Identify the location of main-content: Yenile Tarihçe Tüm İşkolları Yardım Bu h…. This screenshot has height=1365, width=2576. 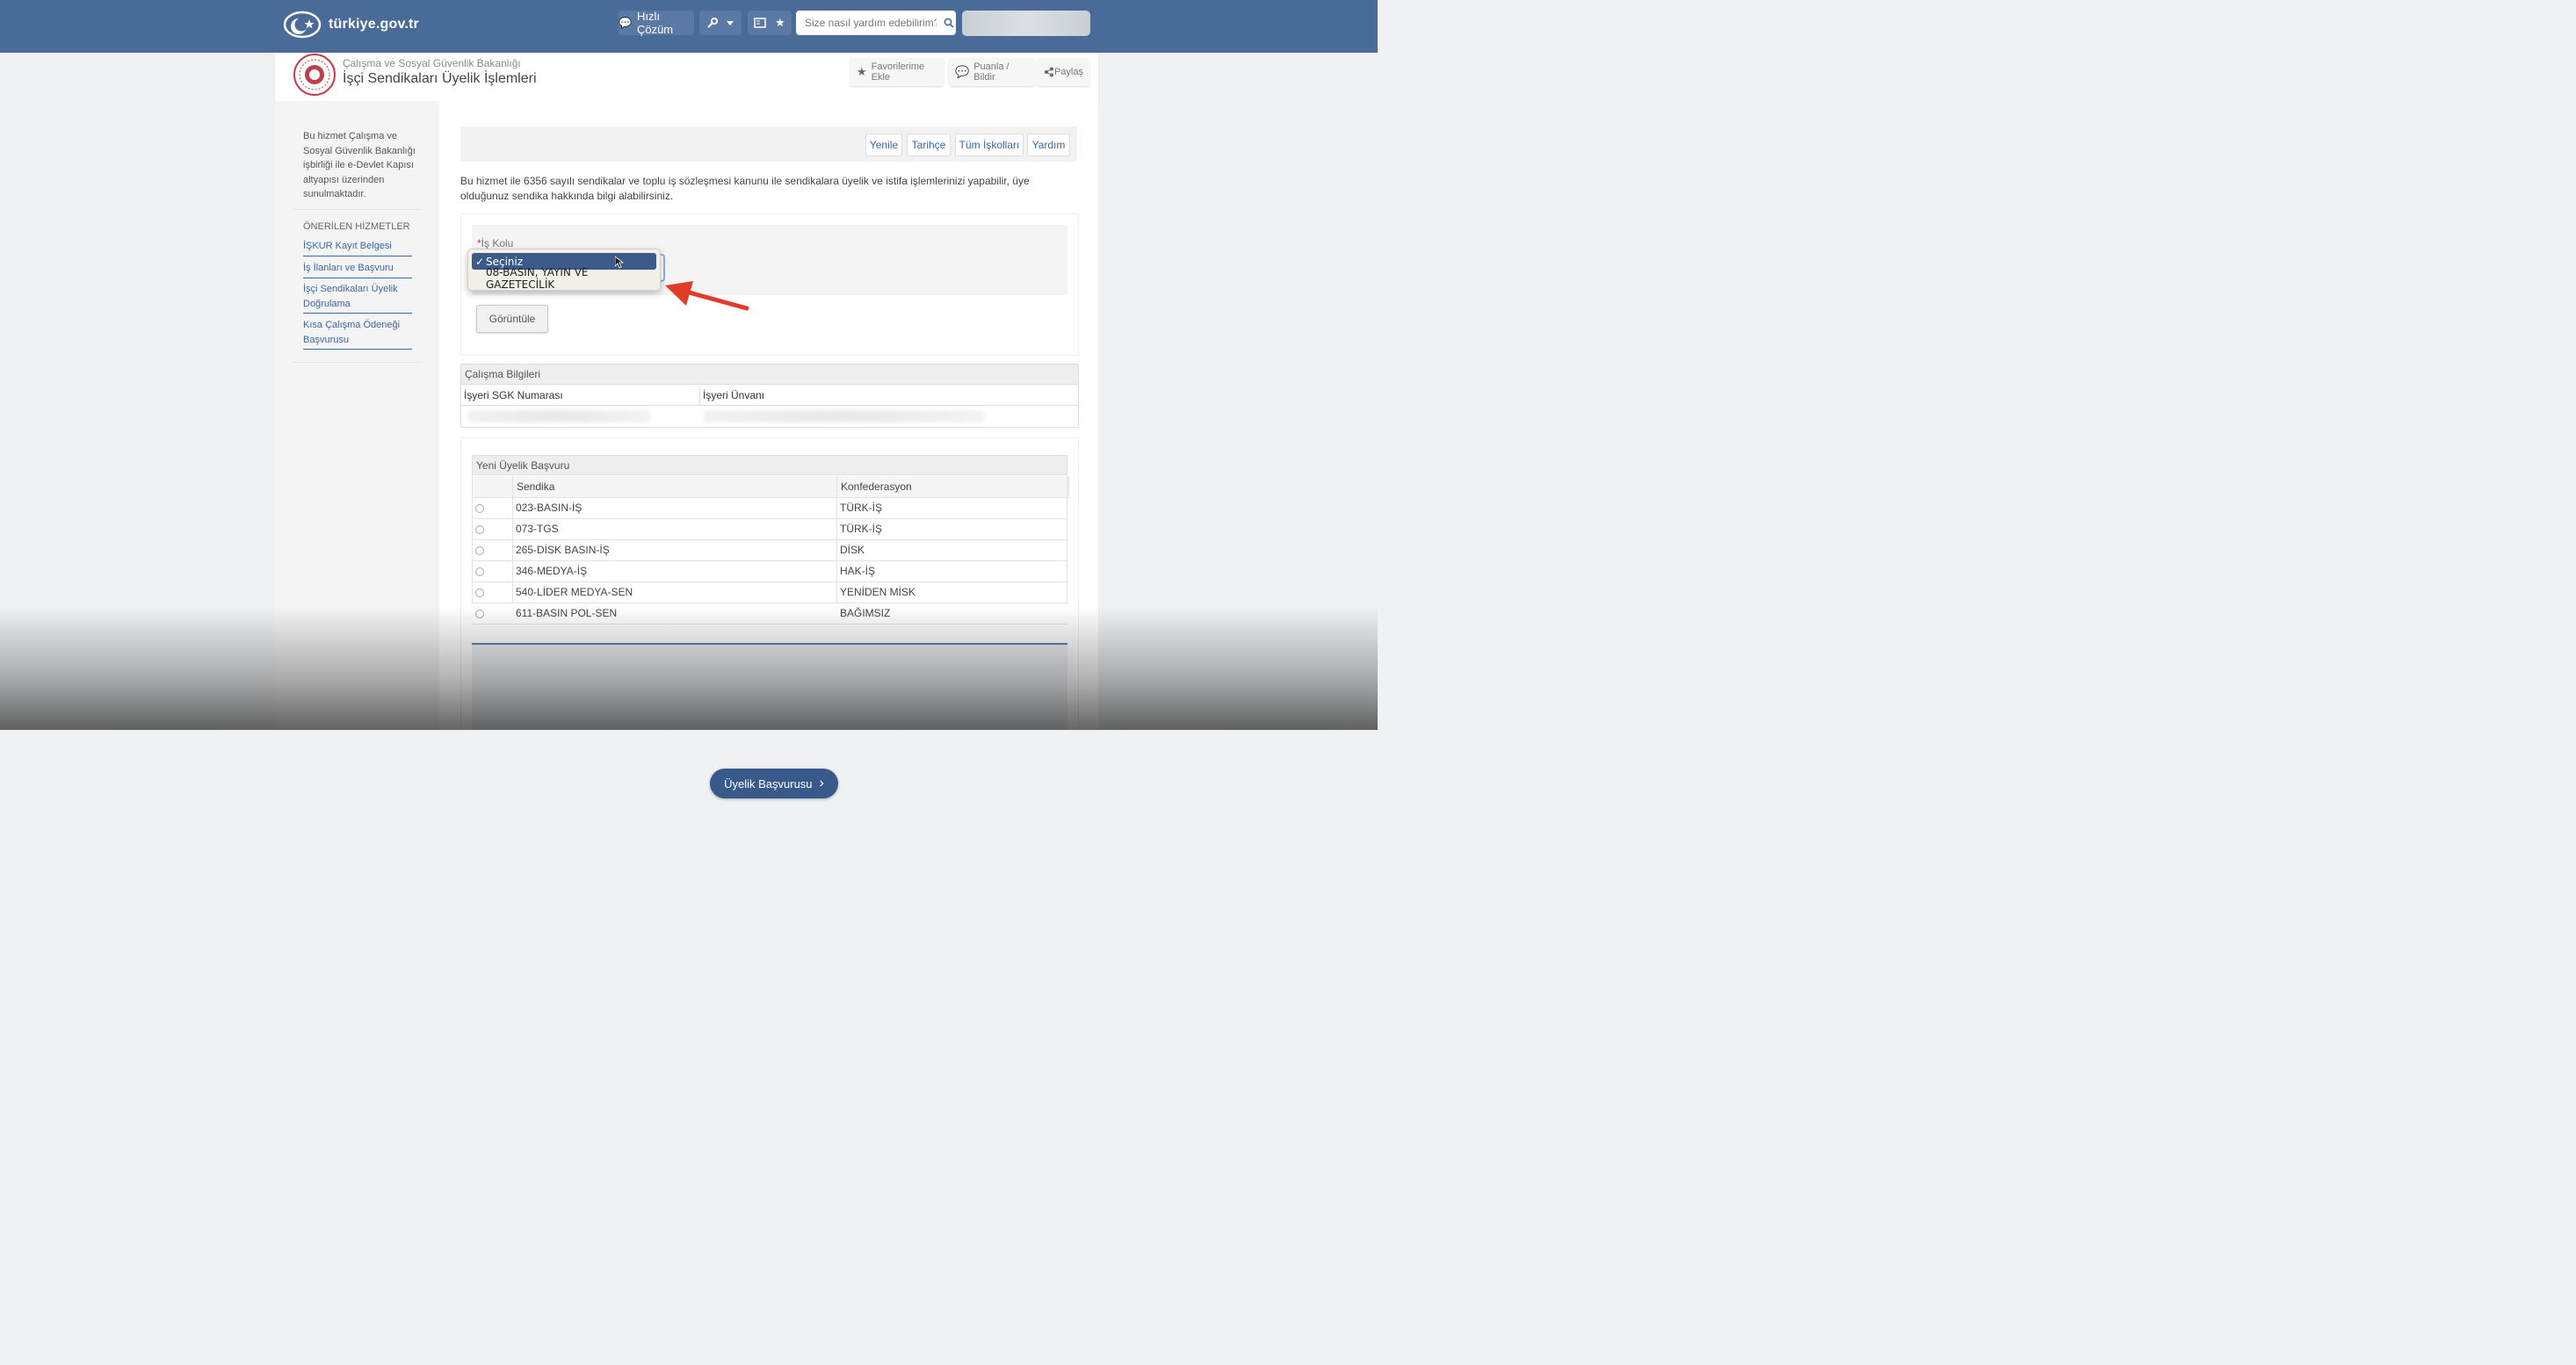
(768, 449).